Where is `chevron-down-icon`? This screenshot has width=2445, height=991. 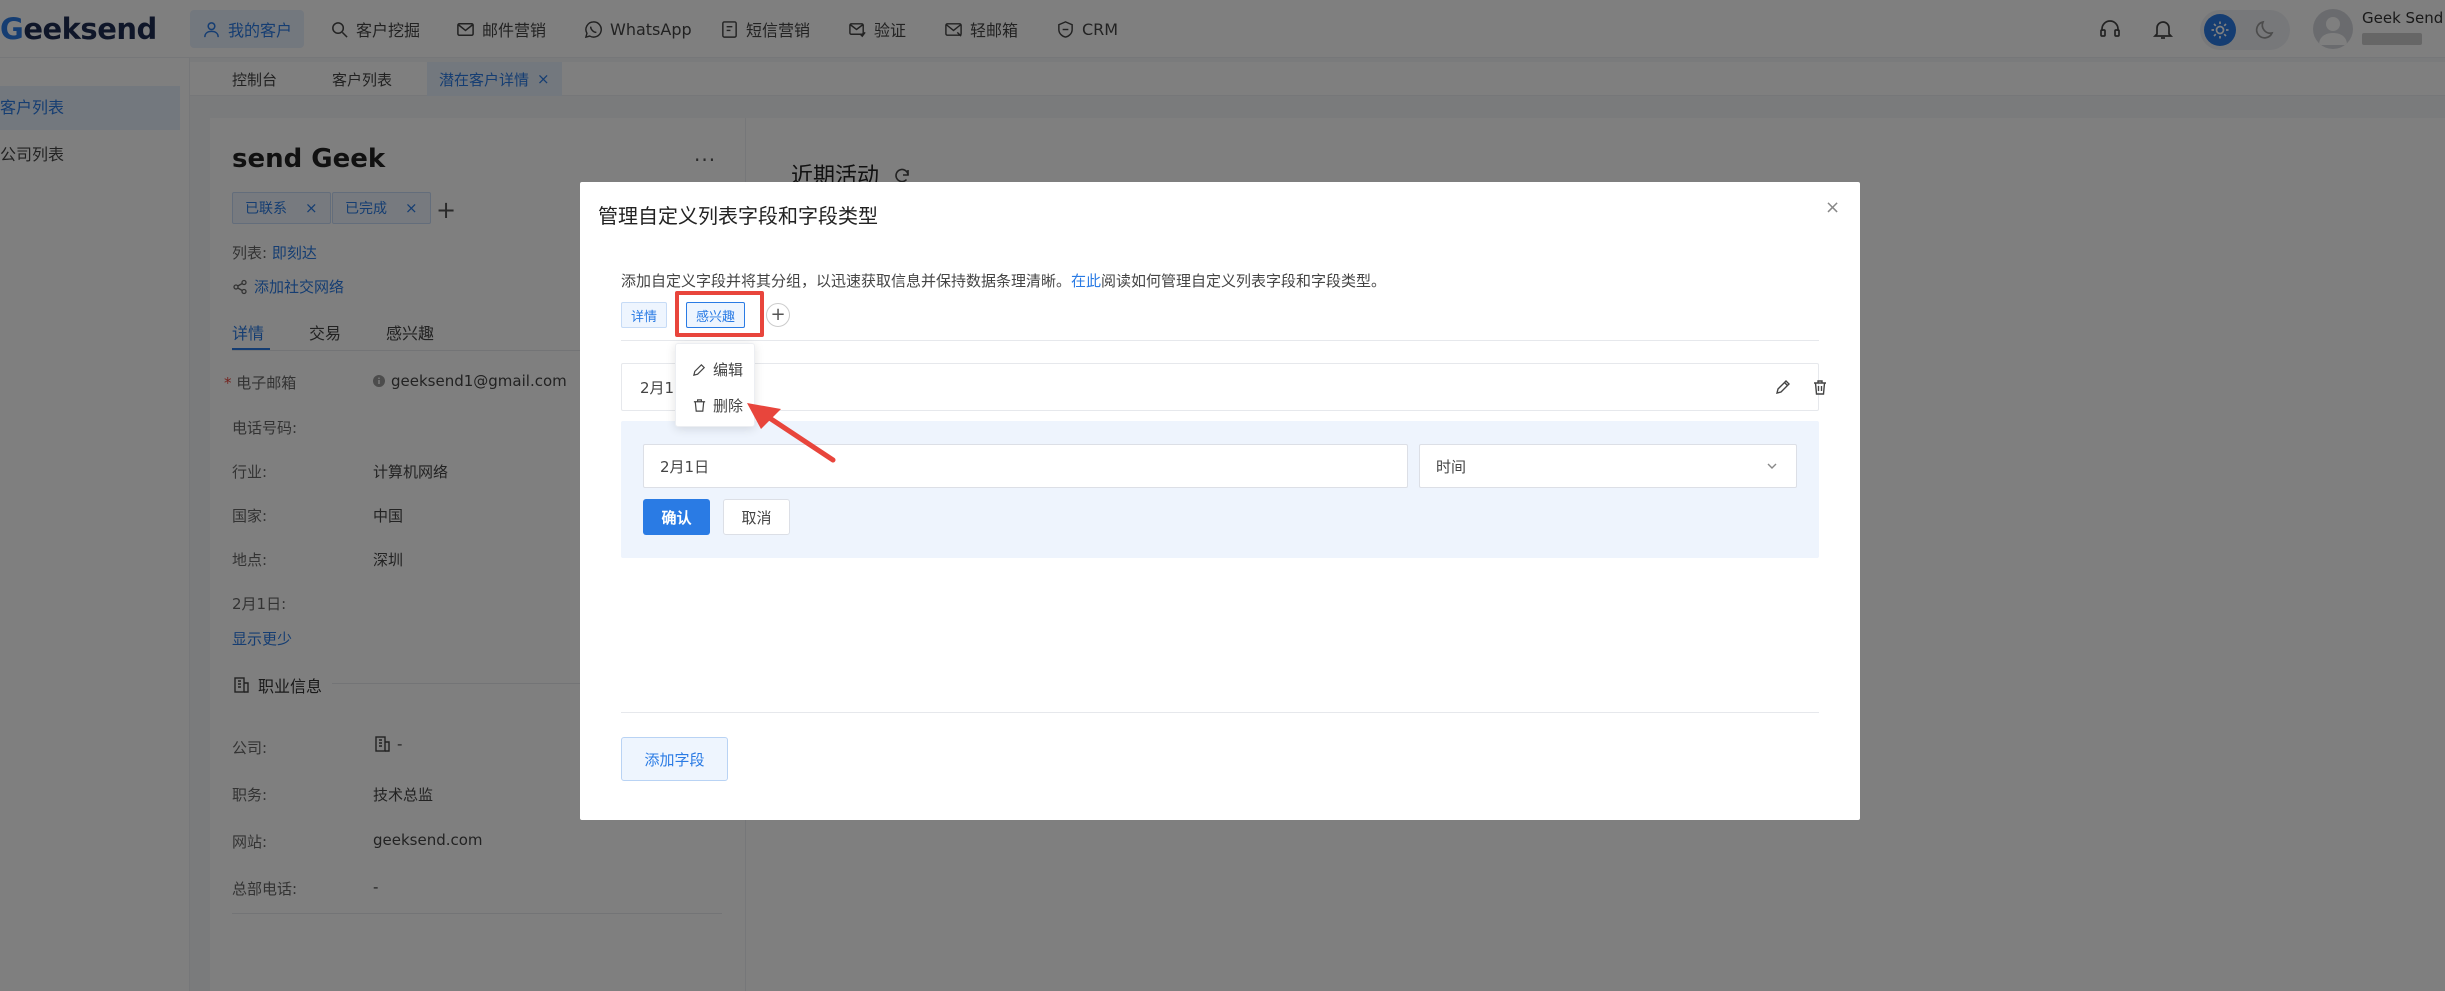
chevron-down-icon is located at coordinates (1772, 466).